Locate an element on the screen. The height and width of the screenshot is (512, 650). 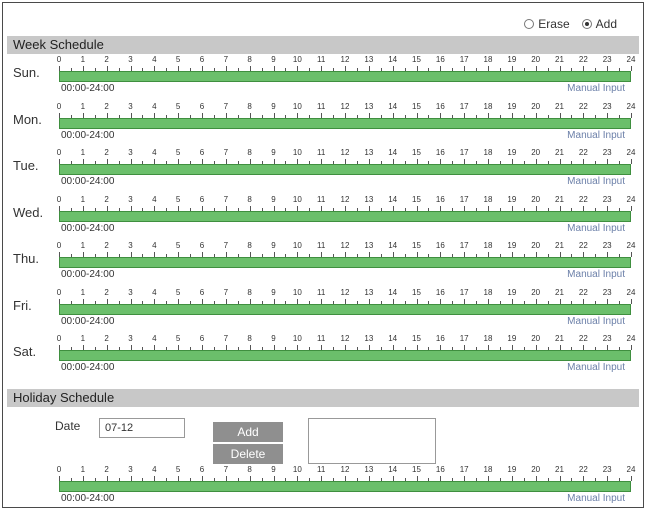
day-3-day-label: Wed. is located at coordinates (28, 212).